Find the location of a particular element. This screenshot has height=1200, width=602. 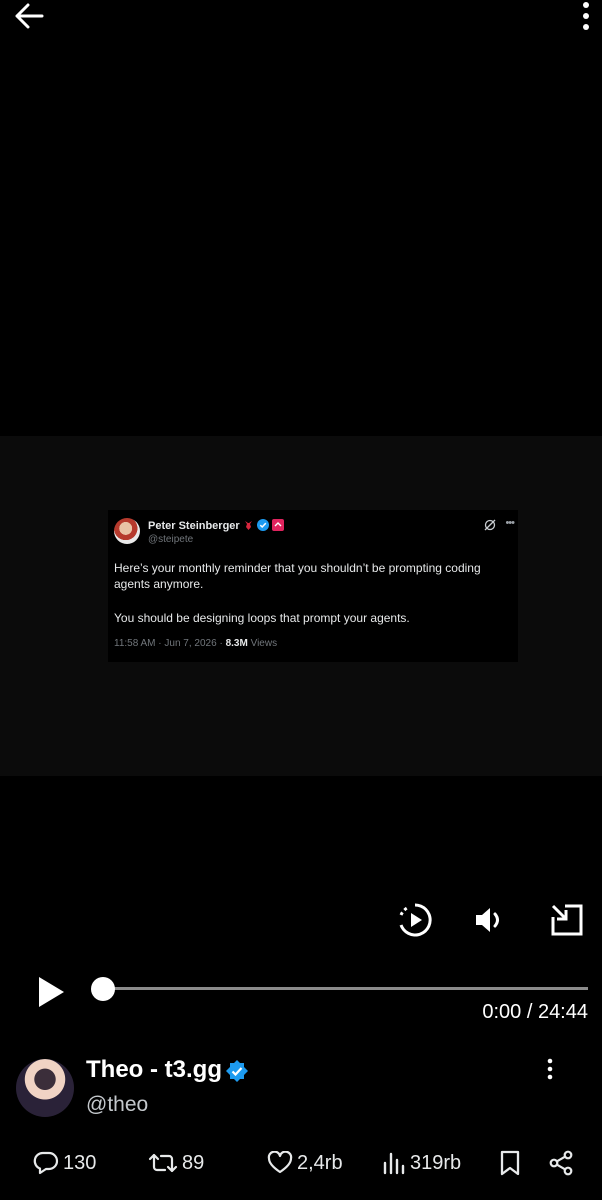

back-button is located at coordinates (44, 16).